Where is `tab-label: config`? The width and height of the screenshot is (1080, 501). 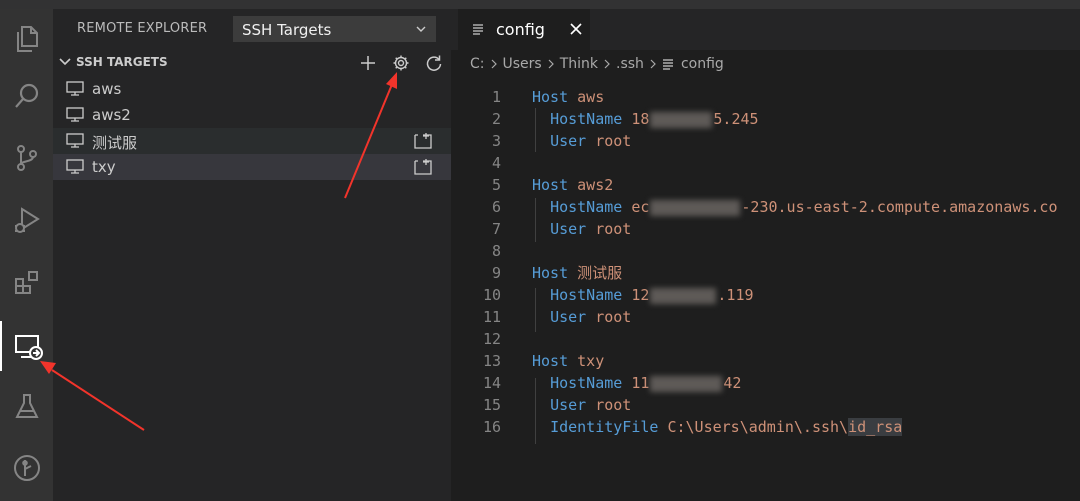 tab-label: config is located at coordinates (520, 29).